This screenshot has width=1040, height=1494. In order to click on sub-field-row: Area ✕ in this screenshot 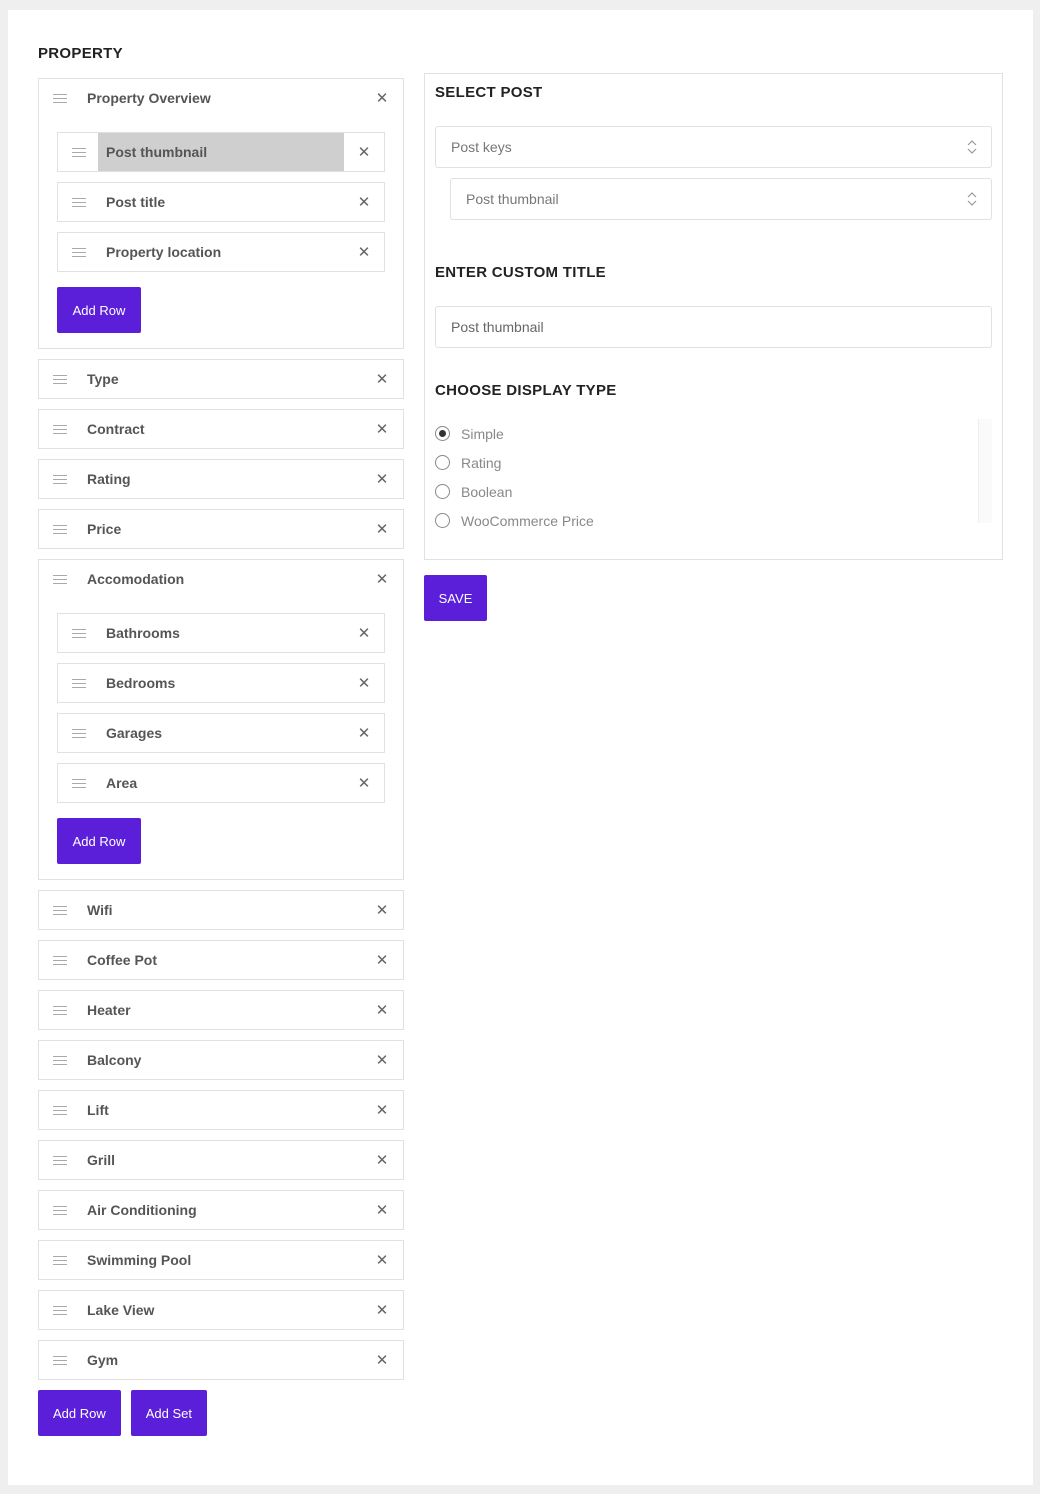, I will do `click(221, 783)`.